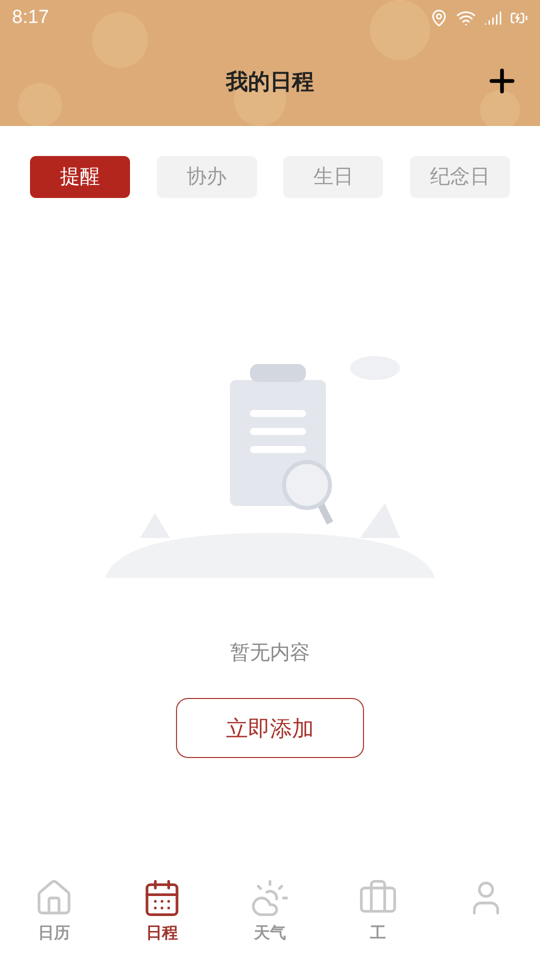 This screenshot has width=540, height=960. I want to click on empty-message: 暂无内容, so click(270, 653).